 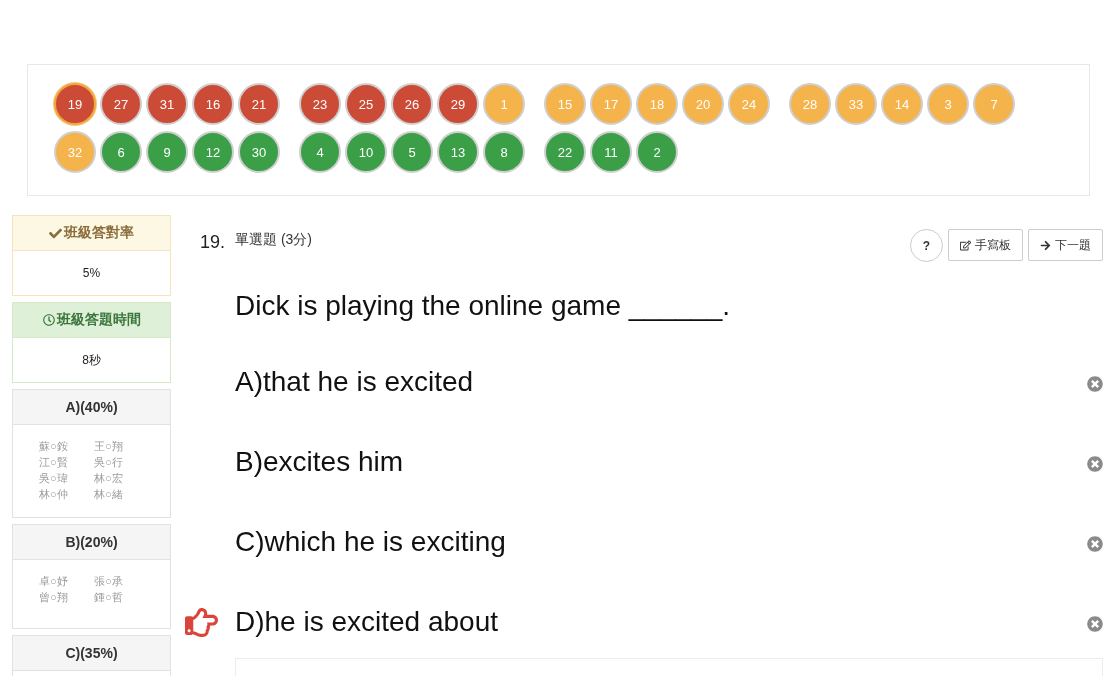 I want to click on stat-value: 8秒, so click(x=91, y=360).